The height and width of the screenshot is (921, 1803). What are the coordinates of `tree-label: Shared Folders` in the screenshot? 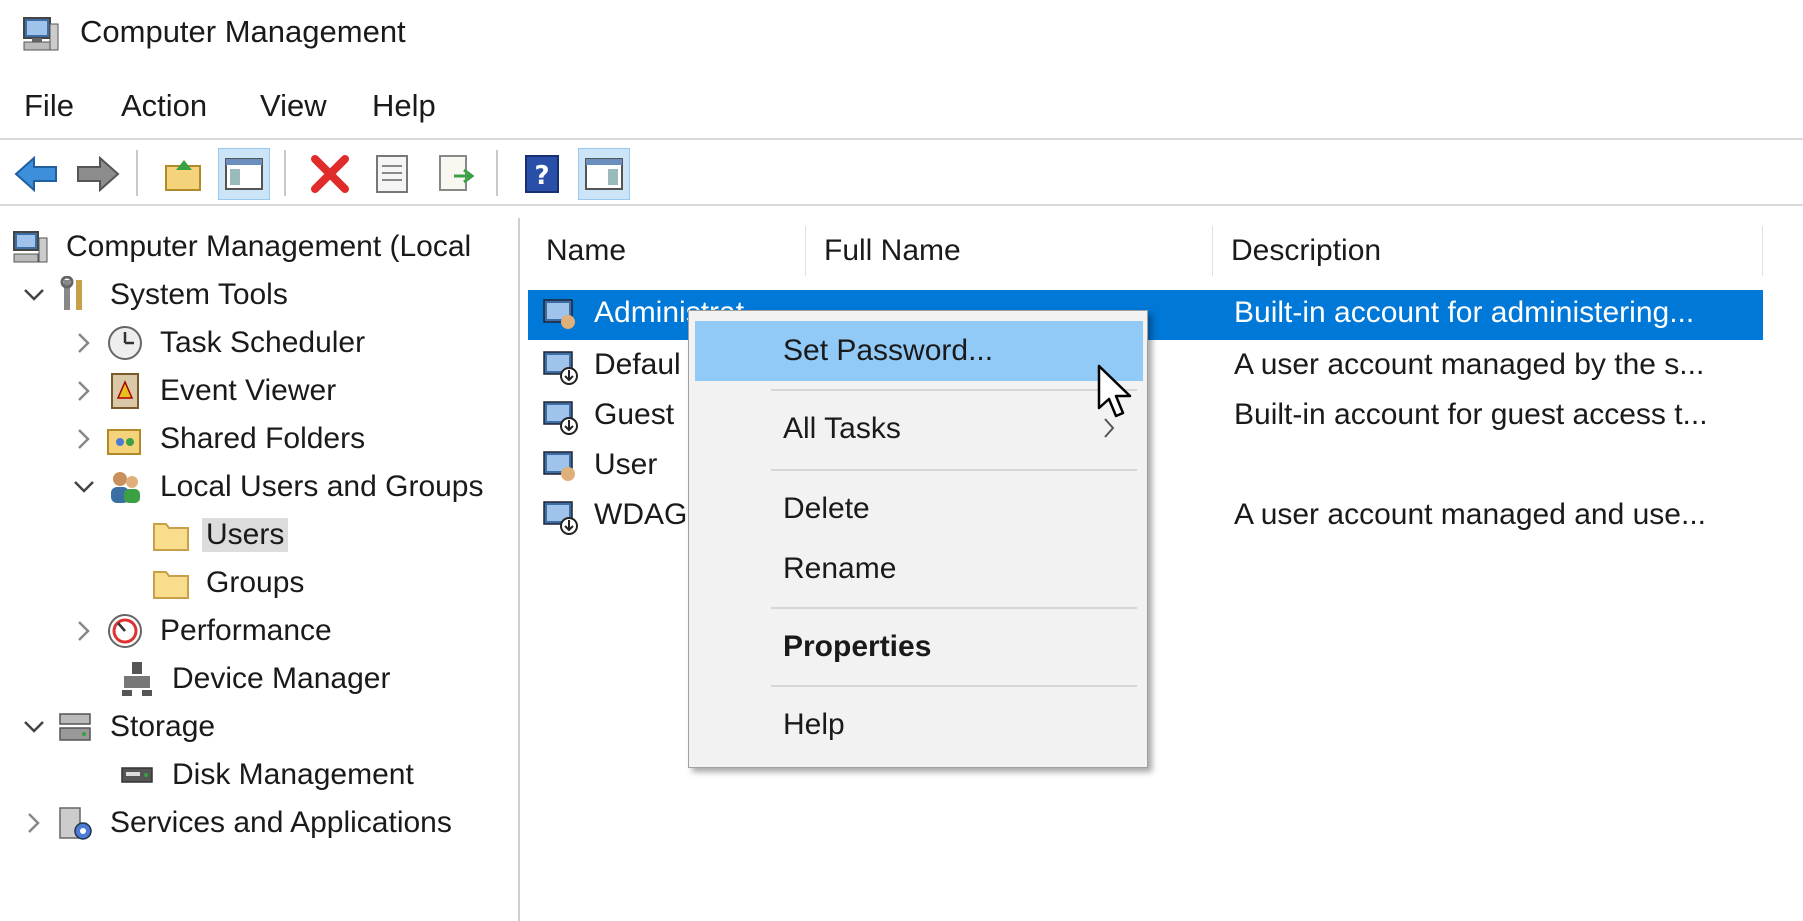 It's located at (263, 438).